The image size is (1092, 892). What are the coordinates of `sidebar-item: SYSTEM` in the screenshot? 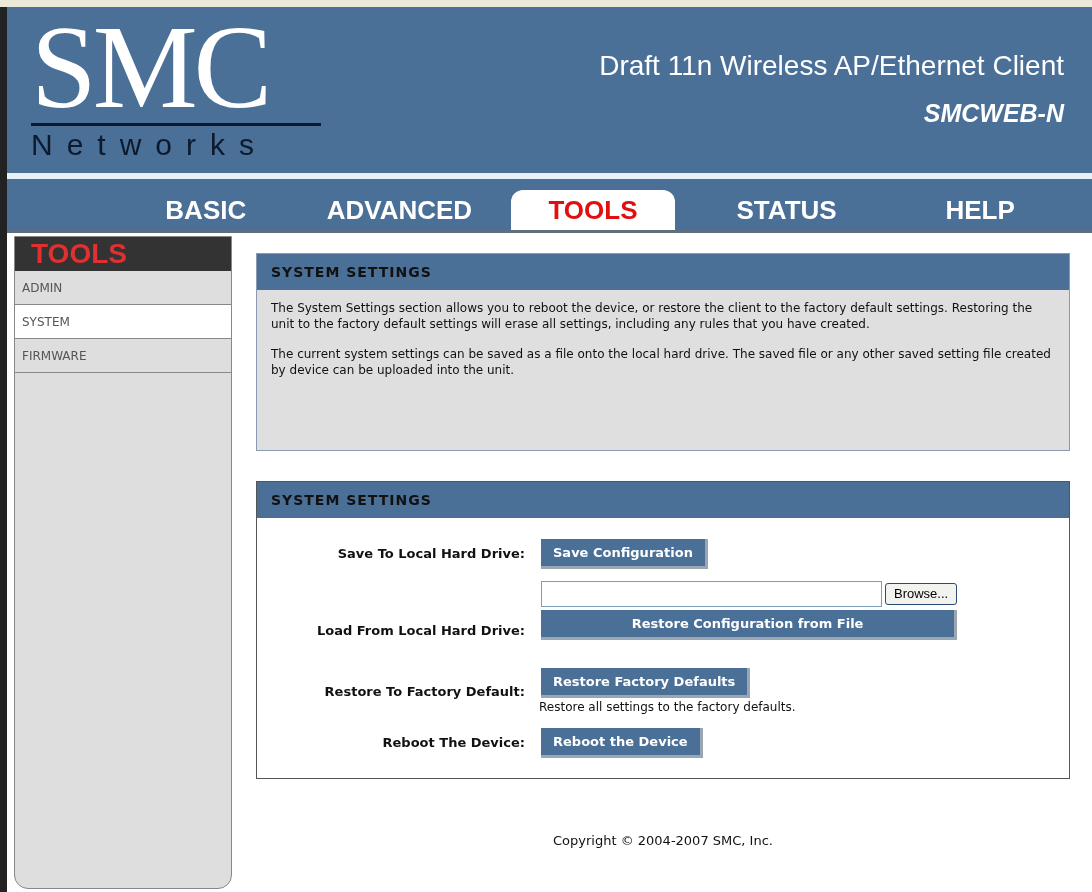 It's located at (123, 322).